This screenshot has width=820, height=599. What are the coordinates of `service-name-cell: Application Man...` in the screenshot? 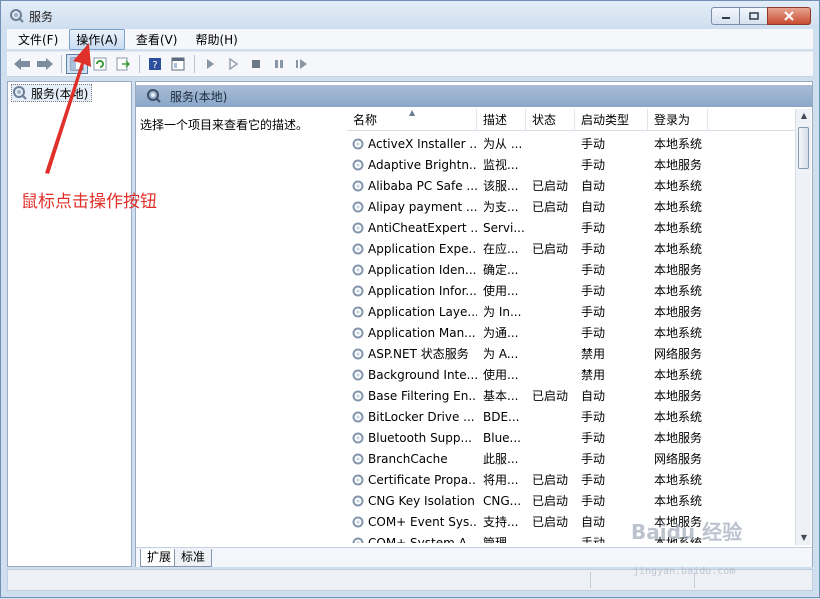 It's located at (412, 333).